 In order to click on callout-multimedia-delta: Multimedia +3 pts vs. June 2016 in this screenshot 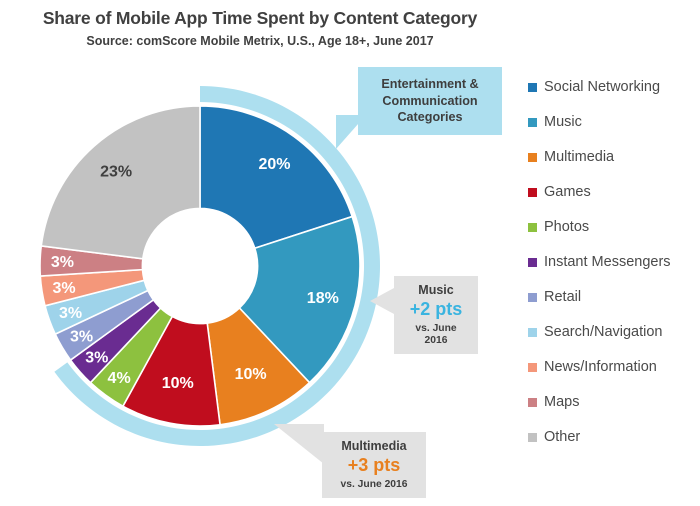, I will do `click(350, 461)`.